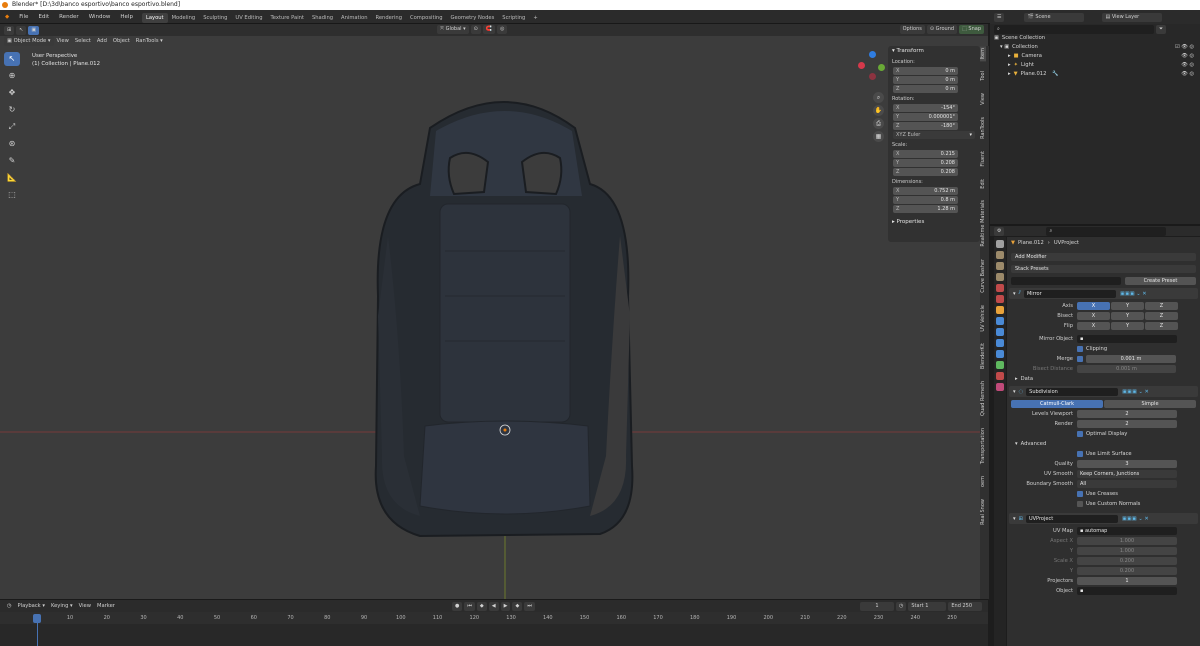 The height and width of the screenshot is (646, 1200). What do you see at coordinates (215, 18) in the screenshot?
I see `tab-sculpting: Sculpting` at bounding box center [215, 18].